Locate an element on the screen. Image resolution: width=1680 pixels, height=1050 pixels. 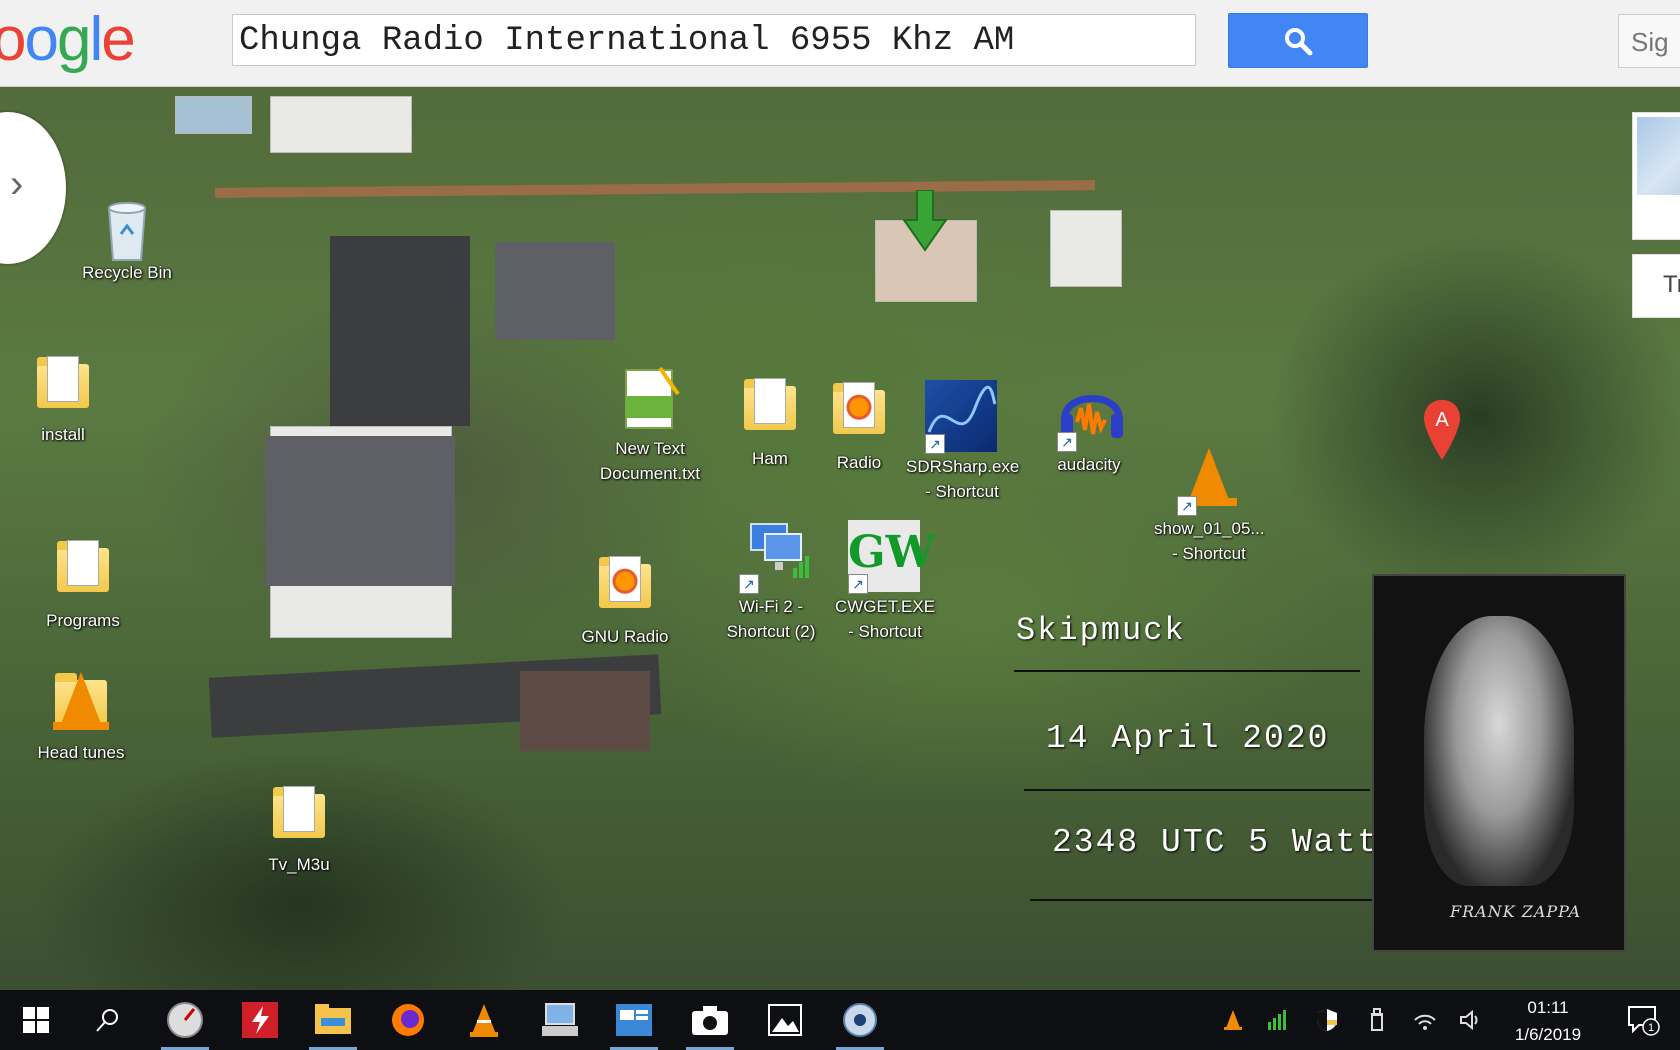
search-input: Chunga Radio International 6955 Khz AM is located at coordinates (714, 40).